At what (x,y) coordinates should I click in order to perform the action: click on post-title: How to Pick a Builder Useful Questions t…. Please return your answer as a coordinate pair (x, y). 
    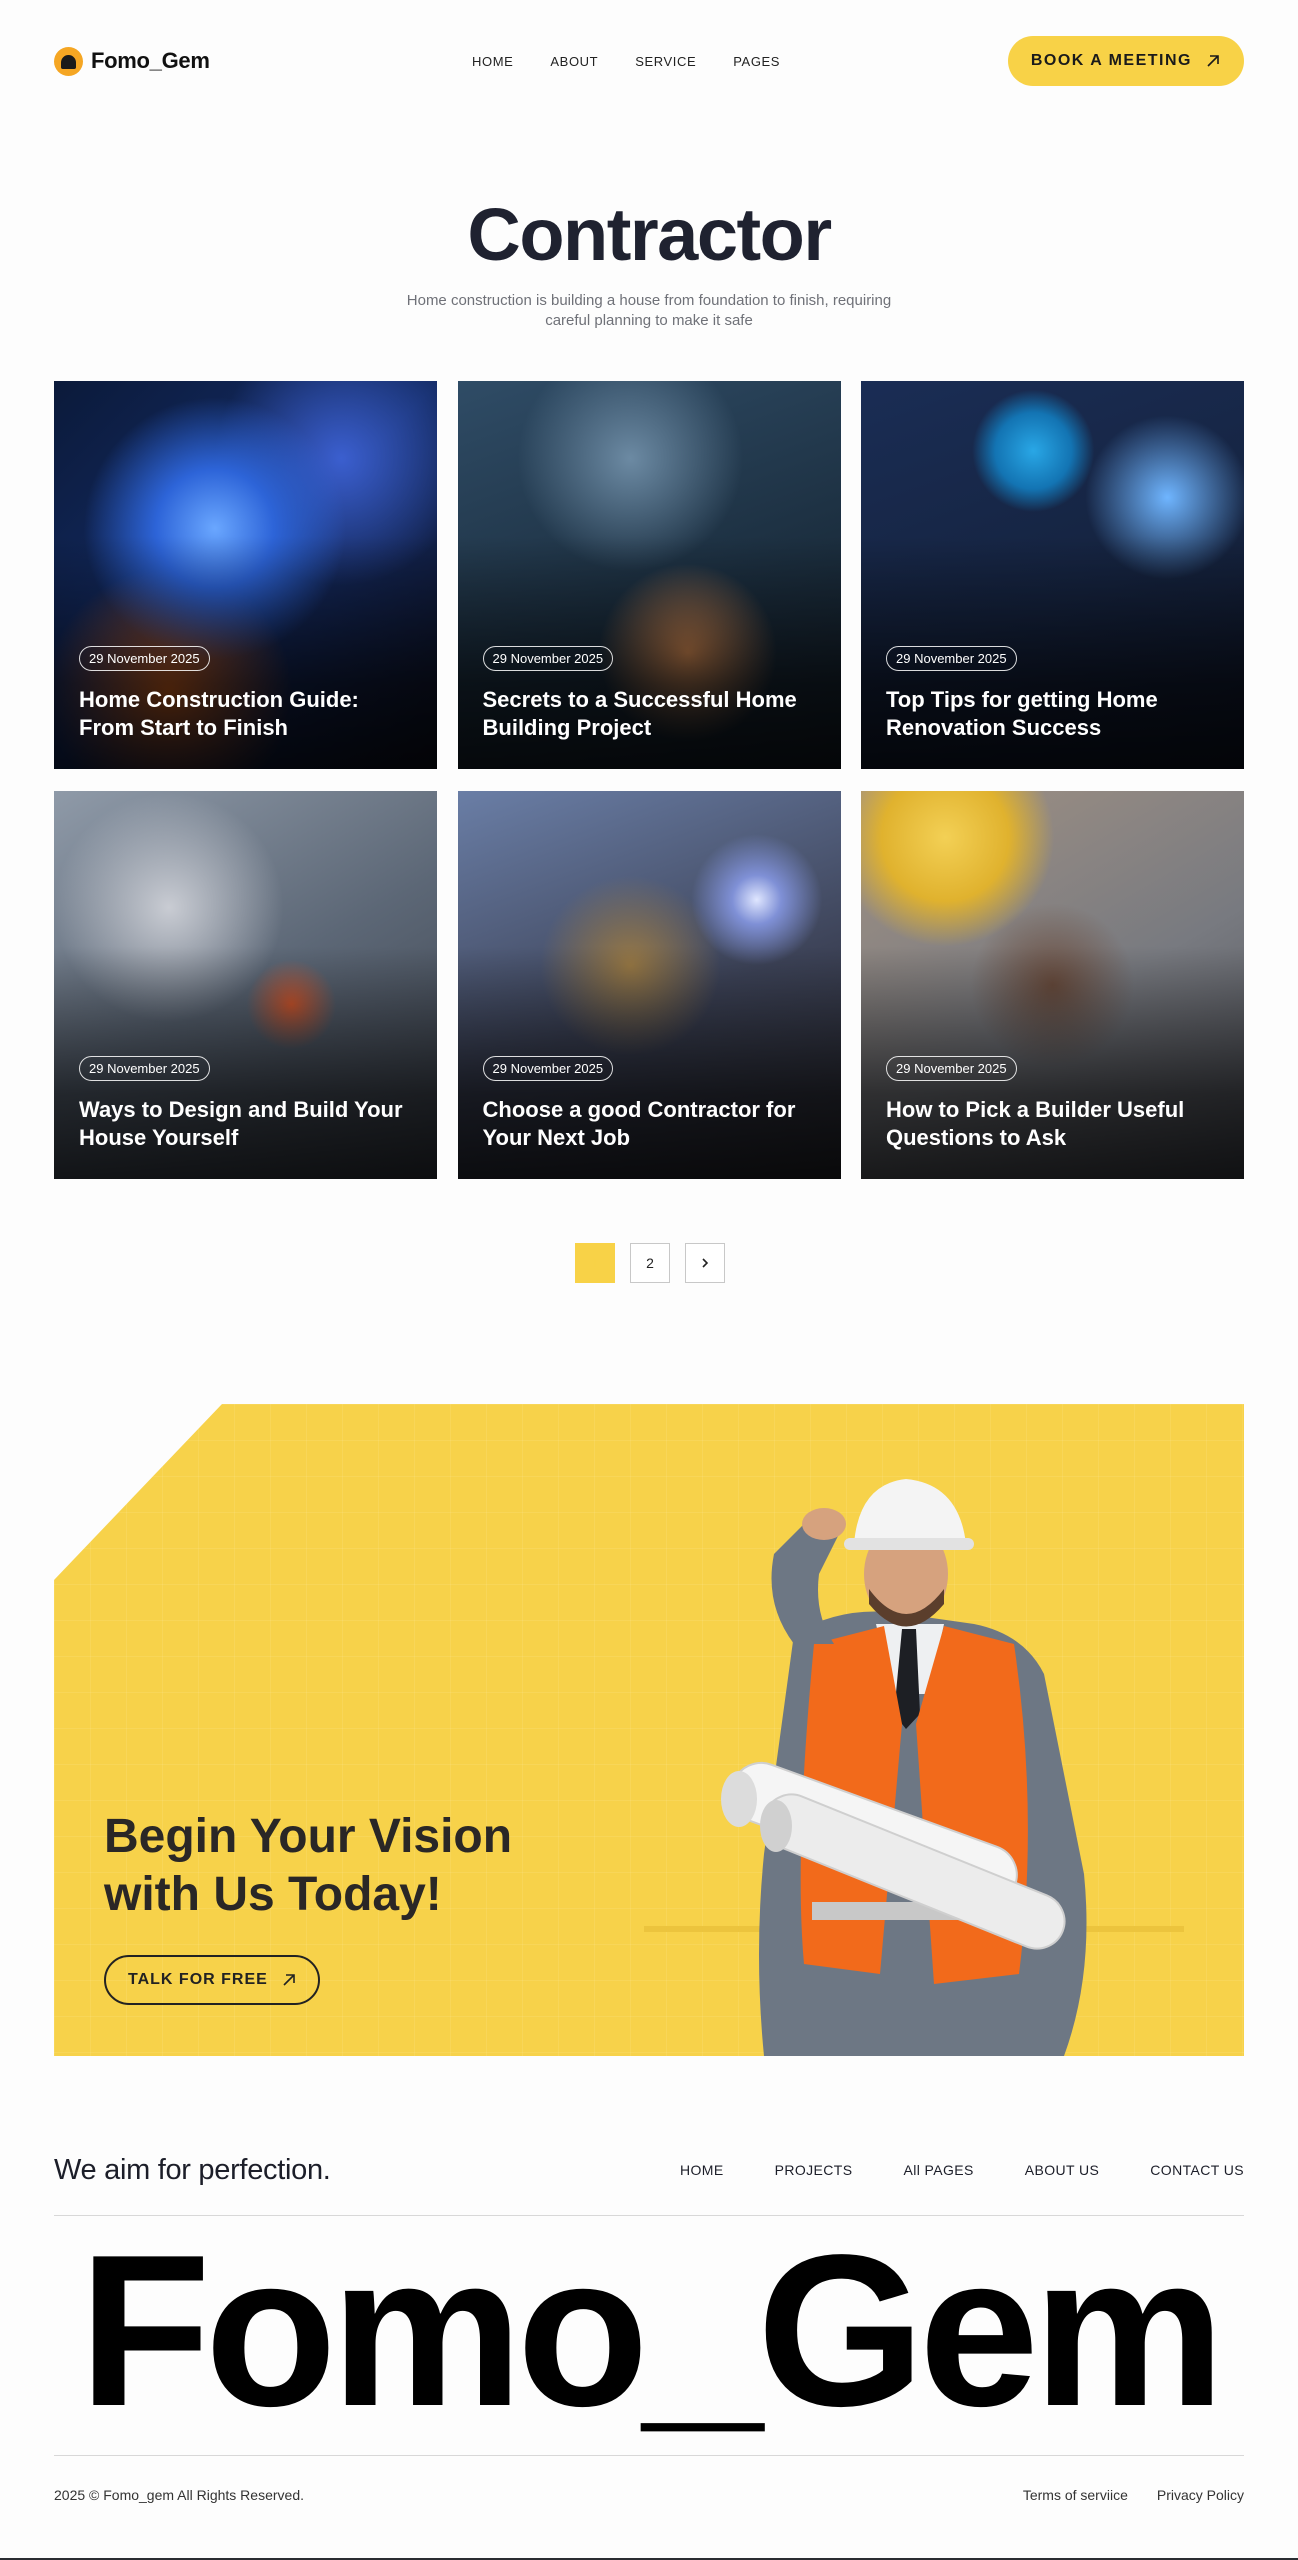
    Looking at the image, I should click on (1055, 1124).